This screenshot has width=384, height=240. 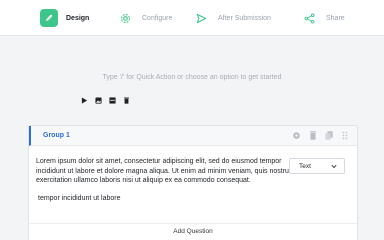 I want to click on drag-handle-icon, so click(x=344, y=135).